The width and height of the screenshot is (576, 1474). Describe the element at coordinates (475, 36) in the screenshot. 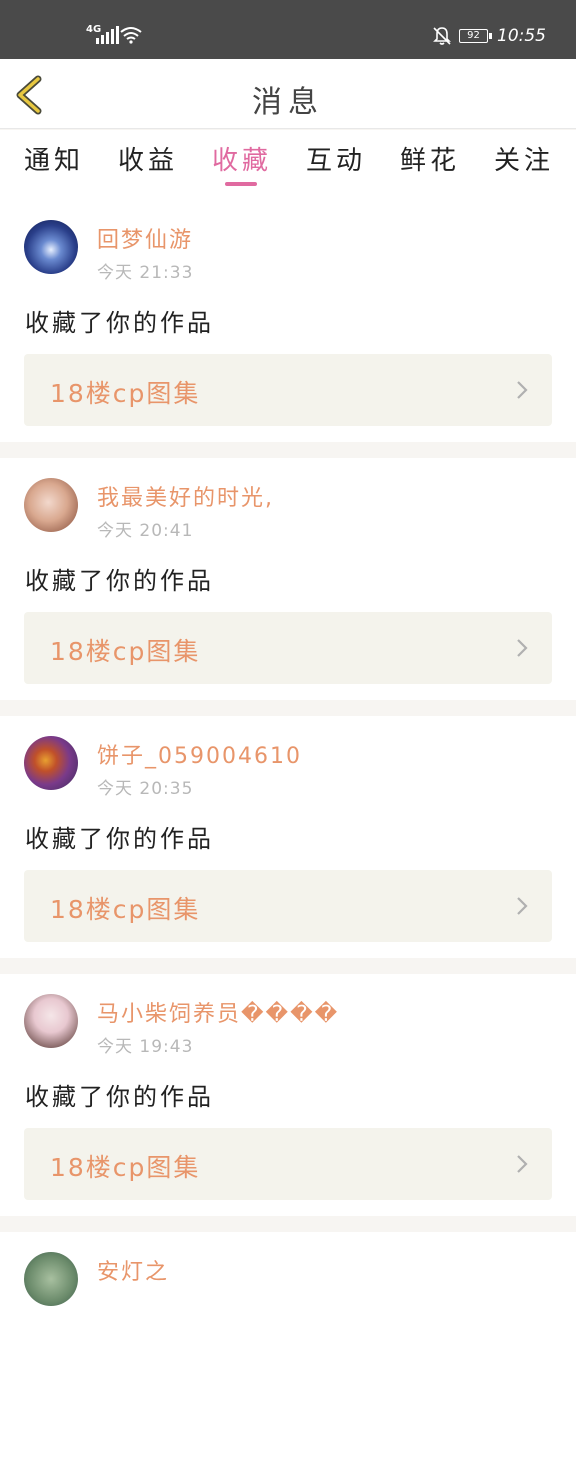

I see `battery-indicator: 92` at that location.